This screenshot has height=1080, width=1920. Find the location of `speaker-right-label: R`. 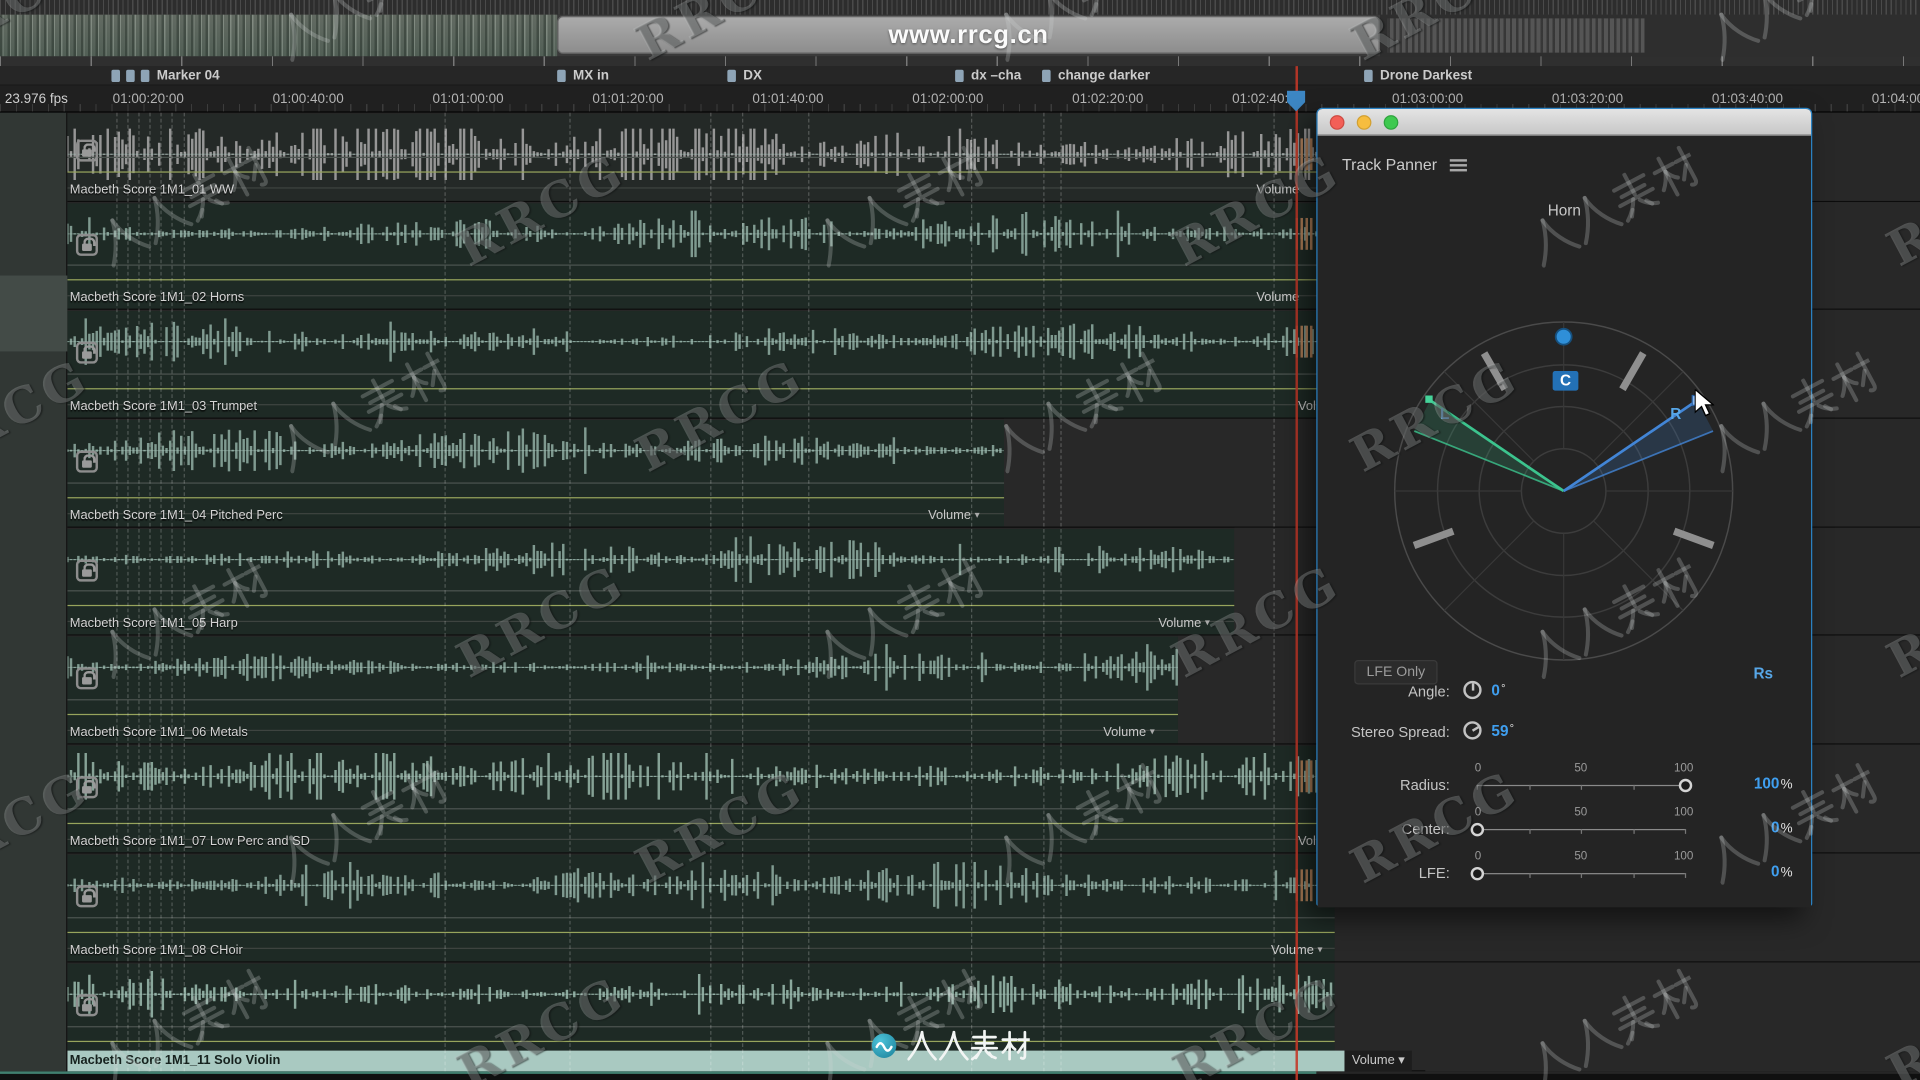

speaker-right-label: R is located at coordinates (1675, 413).